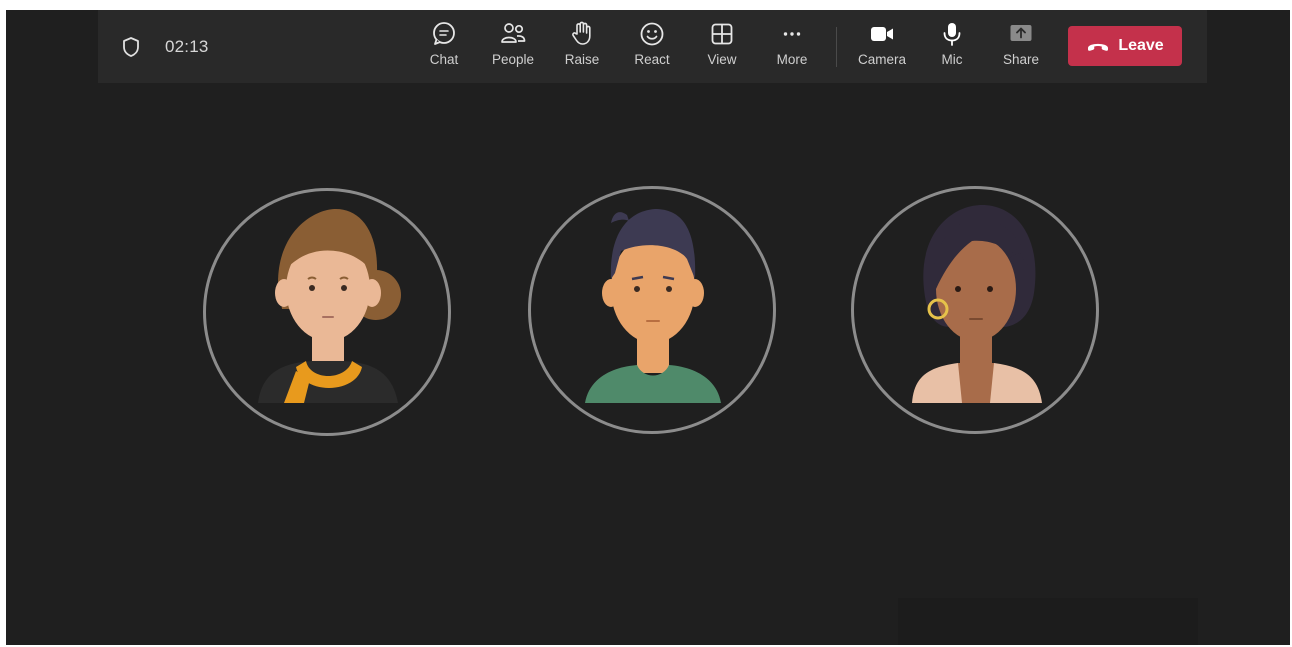 The image size is (1292, 647). Describe the element at coordinates (131, 47) in the screenshot. I see `shield-icon` at that location.